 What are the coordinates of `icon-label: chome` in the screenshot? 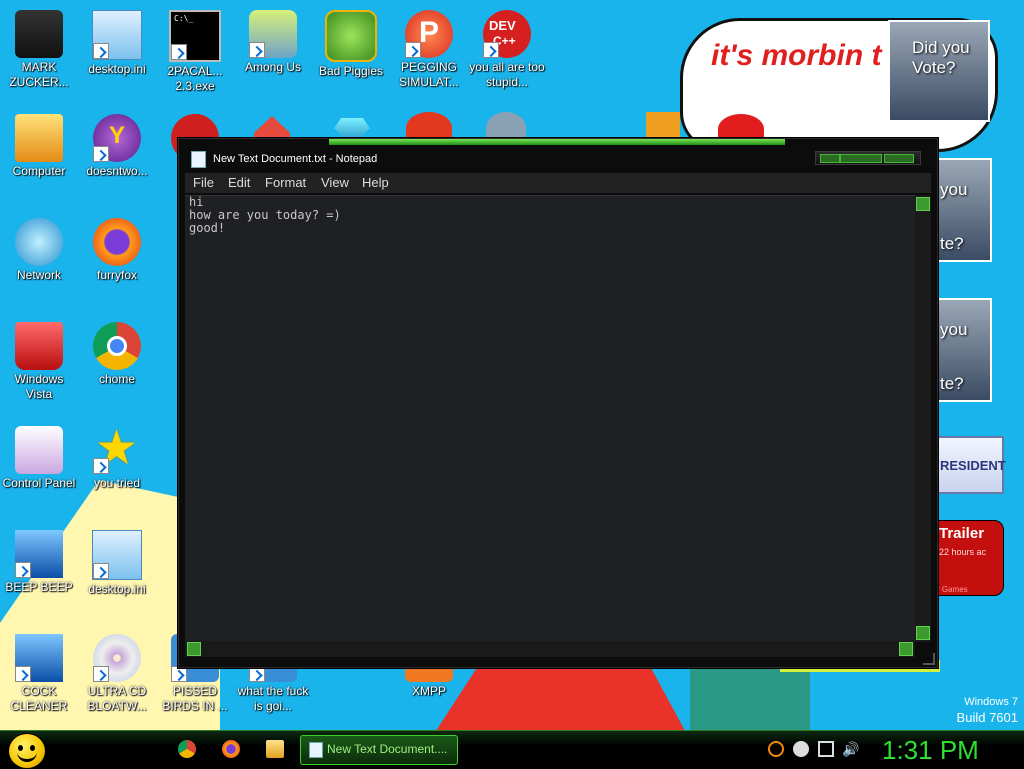 It's located at (117, 379).